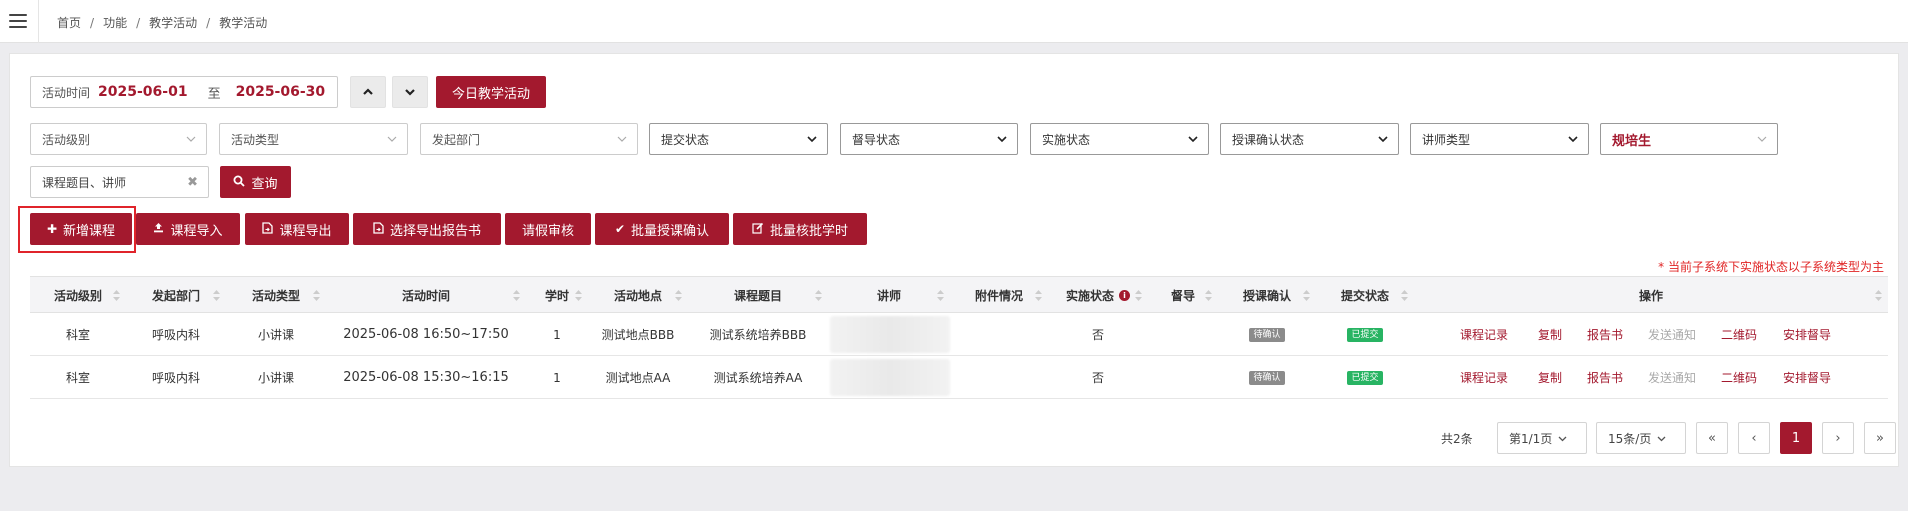 This screenshot has height=511, width=1908. I want to click on breadcrumb-function: 功能, so click(115, 23).